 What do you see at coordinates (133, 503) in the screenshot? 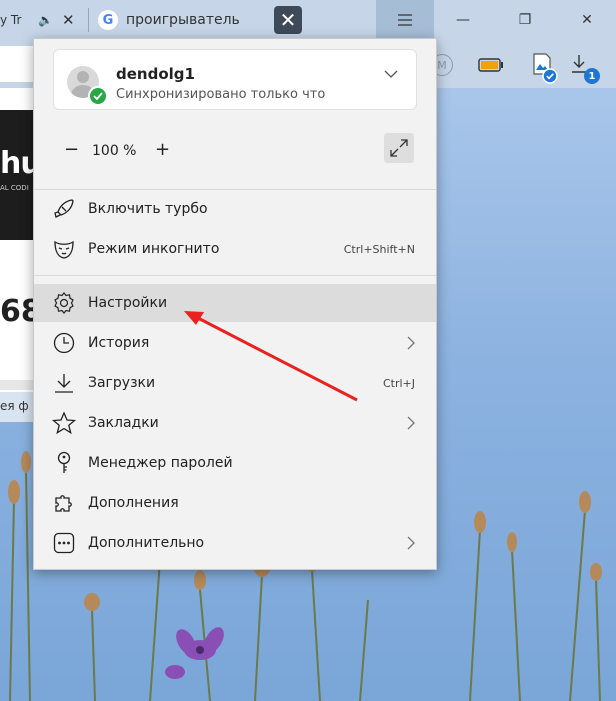
I see `menu-item-label: Дополнения` at bounding box center [133, 503].